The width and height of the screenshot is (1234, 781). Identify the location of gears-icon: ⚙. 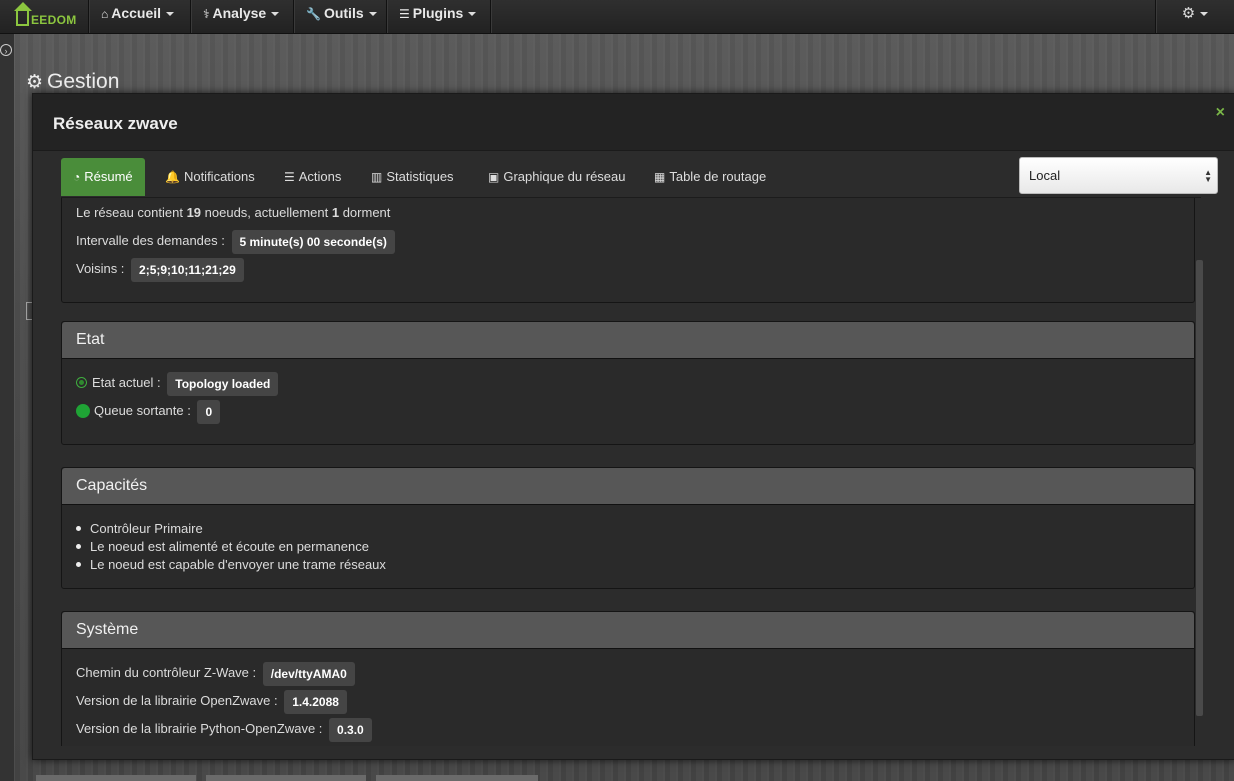
(1188, 13).